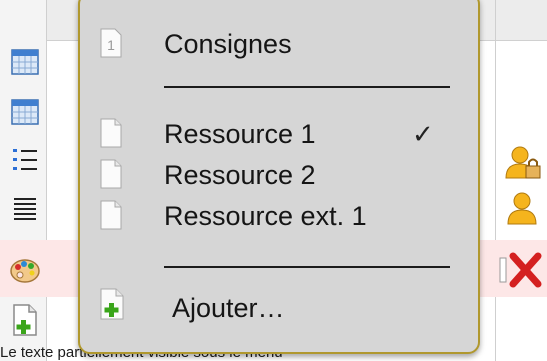 The height and width of the screenshot is (361, 547). What do you see at coordinates (25, 209) in the screenshot?
I see `text-lines-icon` at bounding box center [25, 209].